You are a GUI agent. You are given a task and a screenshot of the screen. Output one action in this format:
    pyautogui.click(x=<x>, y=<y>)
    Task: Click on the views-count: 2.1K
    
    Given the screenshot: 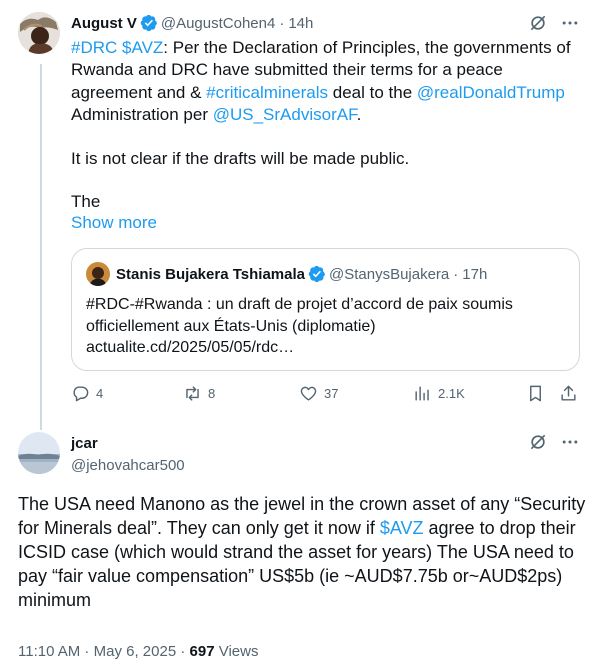 What is the action you would take?
    pyautogui.click(x=451, y=393)
    